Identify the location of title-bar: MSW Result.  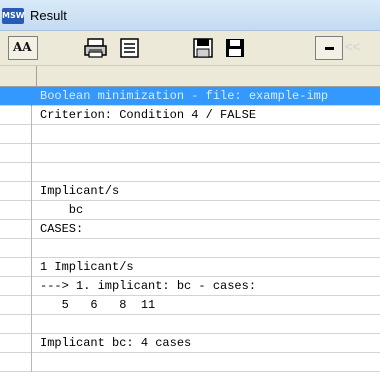
(190, 15).